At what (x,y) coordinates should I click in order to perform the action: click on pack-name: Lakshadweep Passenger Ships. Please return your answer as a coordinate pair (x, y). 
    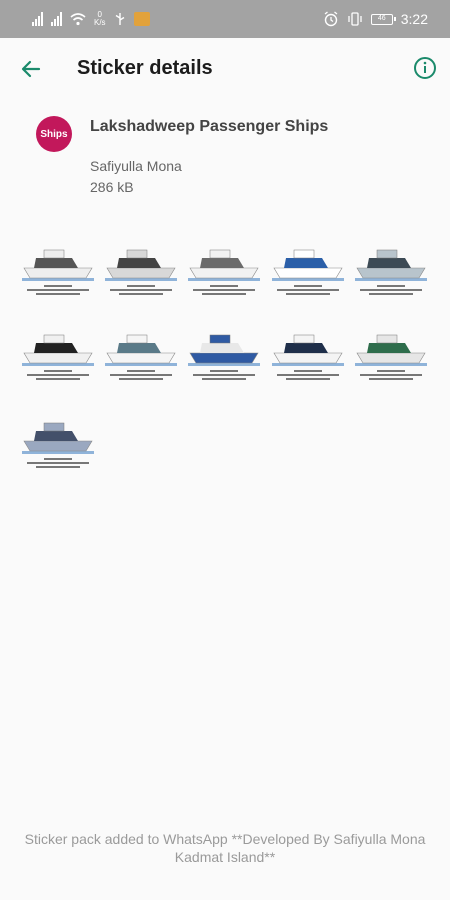
    Looking at the image, I should click on (209, 126).